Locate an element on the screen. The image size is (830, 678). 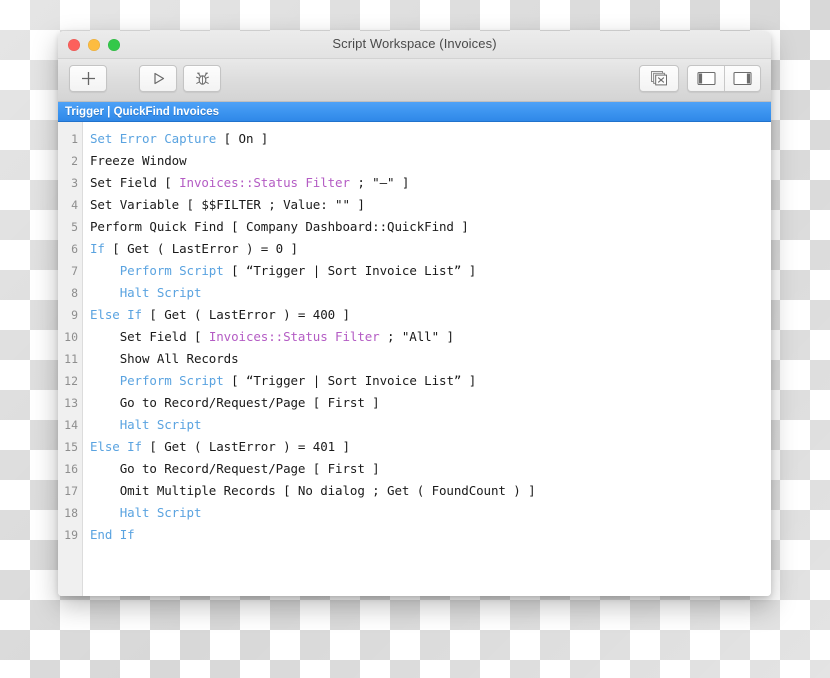
line-number: 6 is located at coordinates (74, 249).